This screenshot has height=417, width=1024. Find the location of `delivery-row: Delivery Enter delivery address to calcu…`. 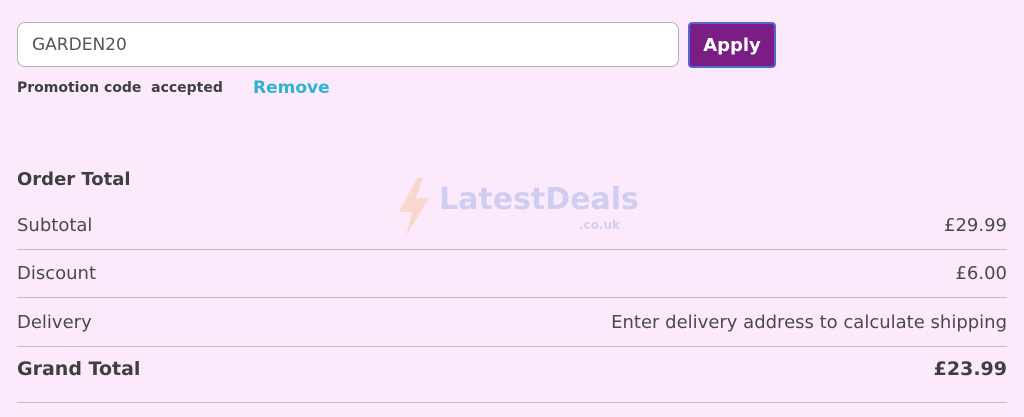

delivery-row: Delivery Enter delivery address to calcu… is located at coordinates (512, 322).